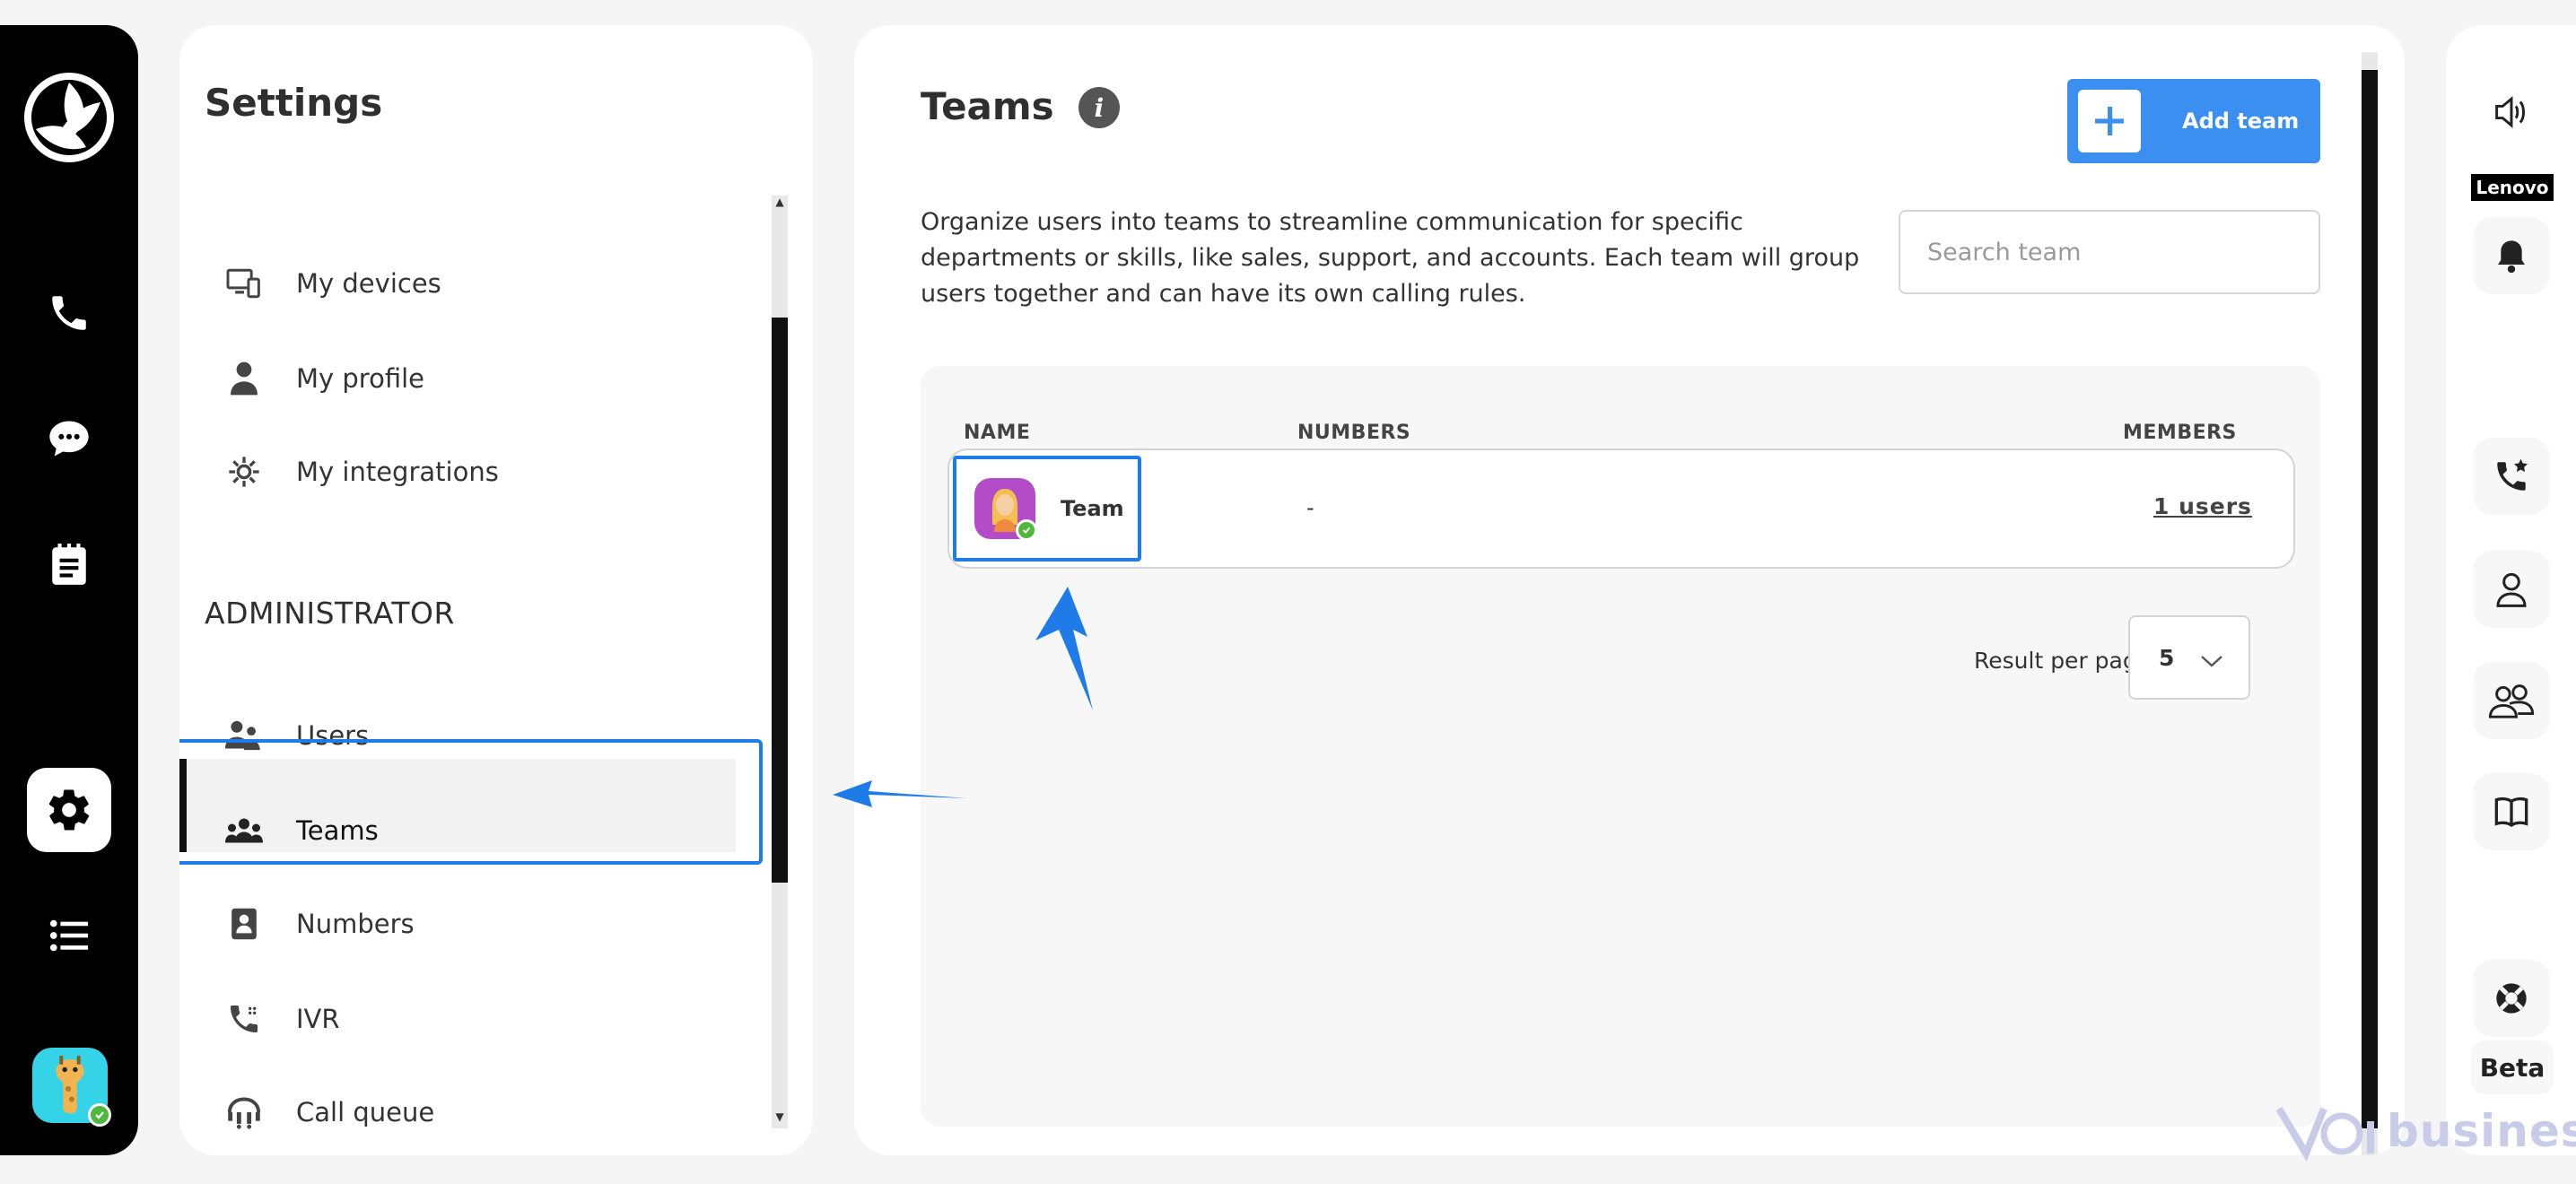 The image size is (2576, 1184). What do you see at coordinates (70, 1084) in the screenshot?
I see `giraffe-avatar-icon` at bounding box center [70, 1084].